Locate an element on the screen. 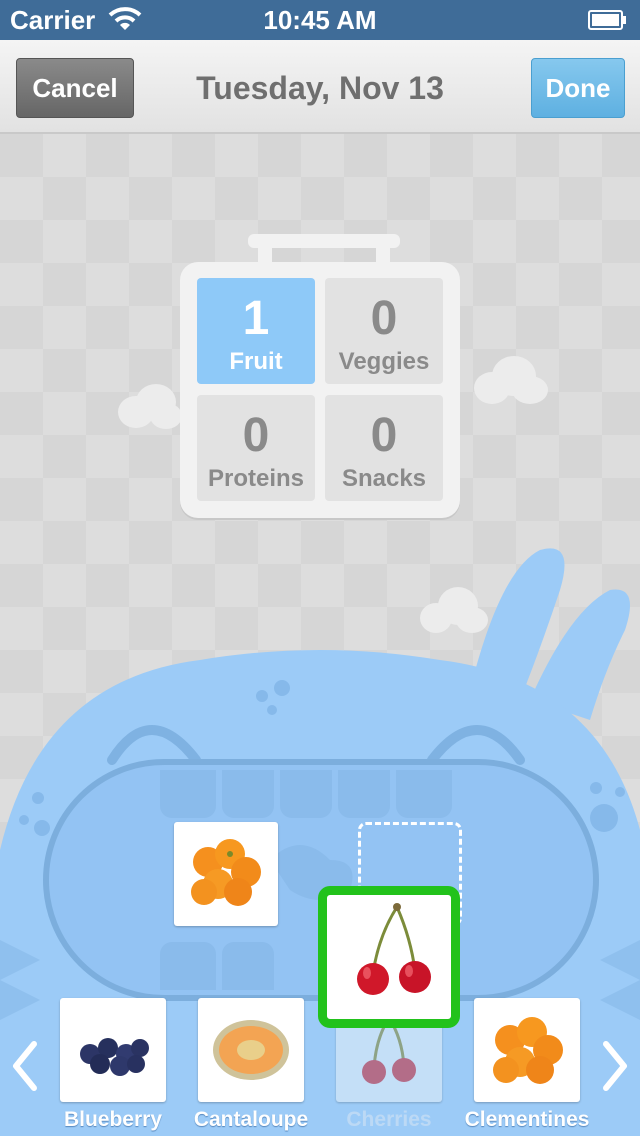  blueberry-icon is located at coordinates (114, 1057).